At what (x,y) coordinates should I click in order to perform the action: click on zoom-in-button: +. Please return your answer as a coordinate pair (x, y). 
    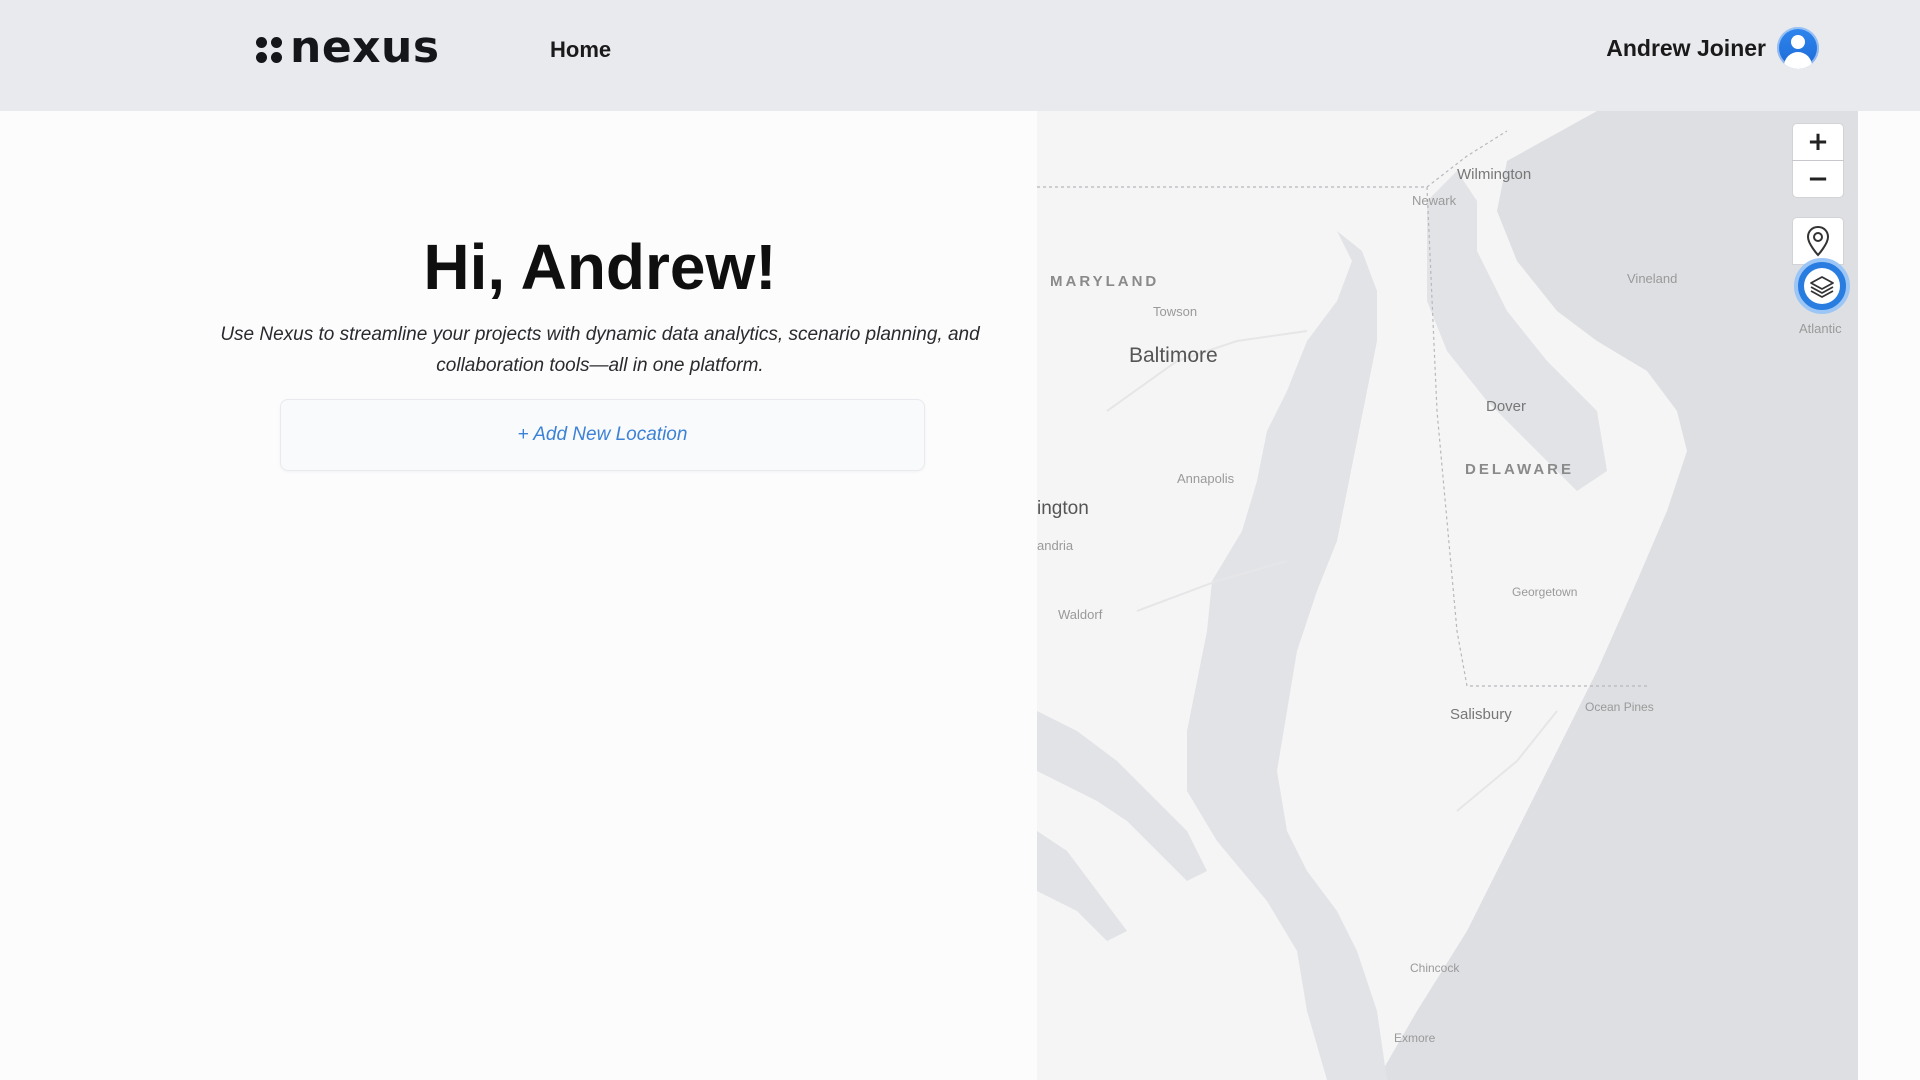
    Looking at the image, I should click on (1818, 142).